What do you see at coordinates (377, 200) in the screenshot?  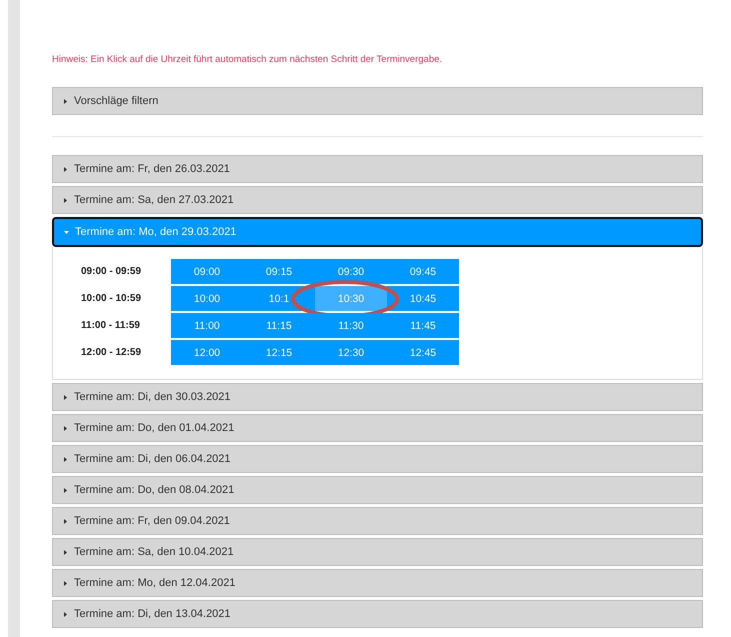 I see `day-header: Termine am: Sa, den 27.03.2021` at bounding box center [377, 200].